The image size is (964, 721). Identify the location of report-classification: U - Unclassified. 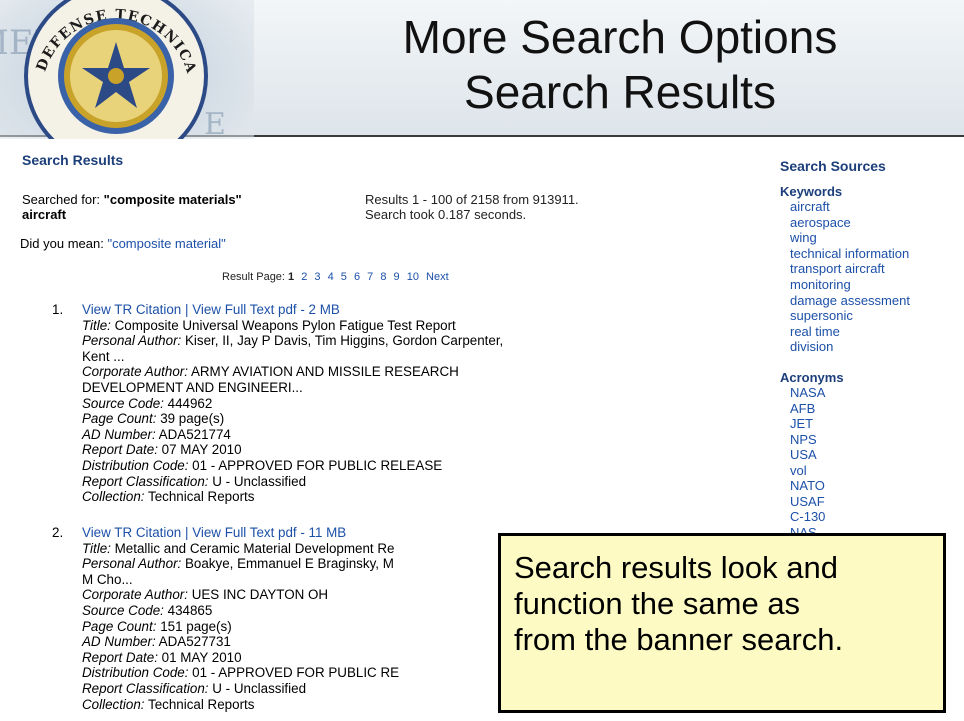
(259, 688).